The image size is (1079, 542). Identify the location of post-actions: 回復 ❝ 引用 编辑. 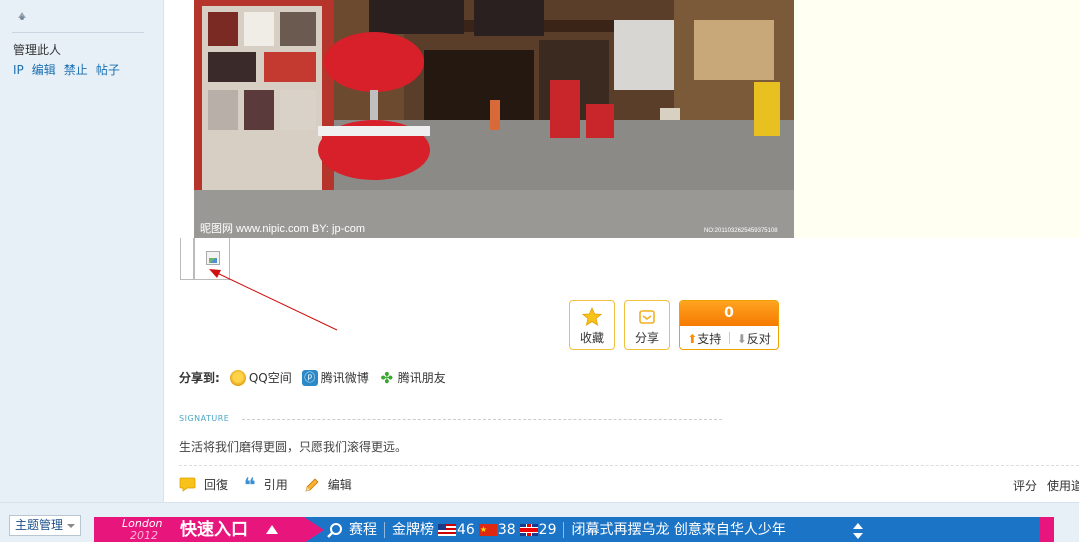
(265, 484).